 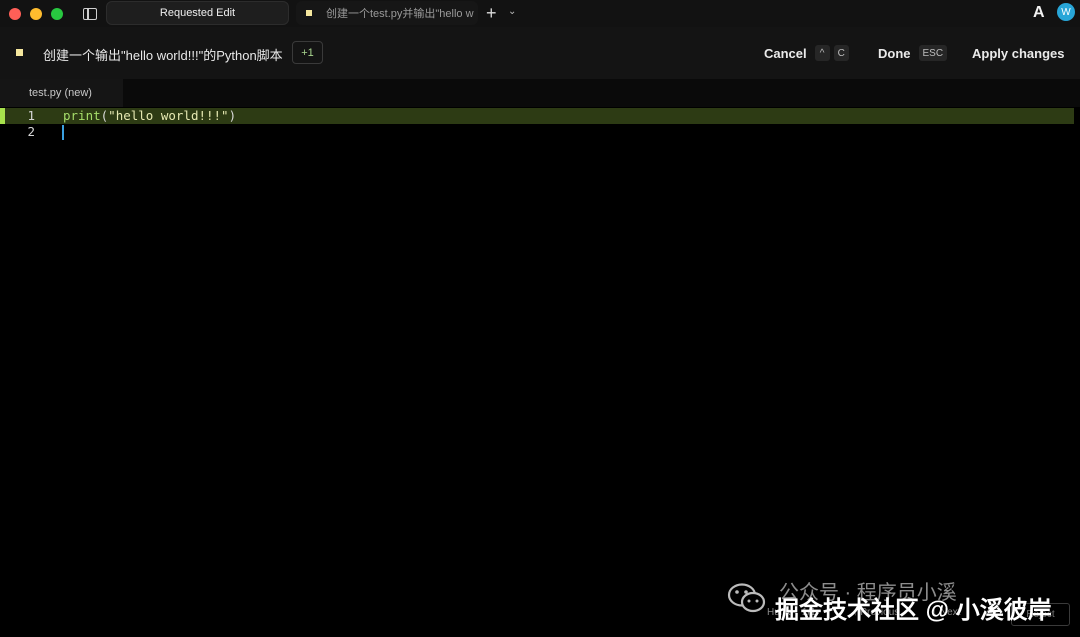 I want to click on window-controls, so click(x=36, y=13).